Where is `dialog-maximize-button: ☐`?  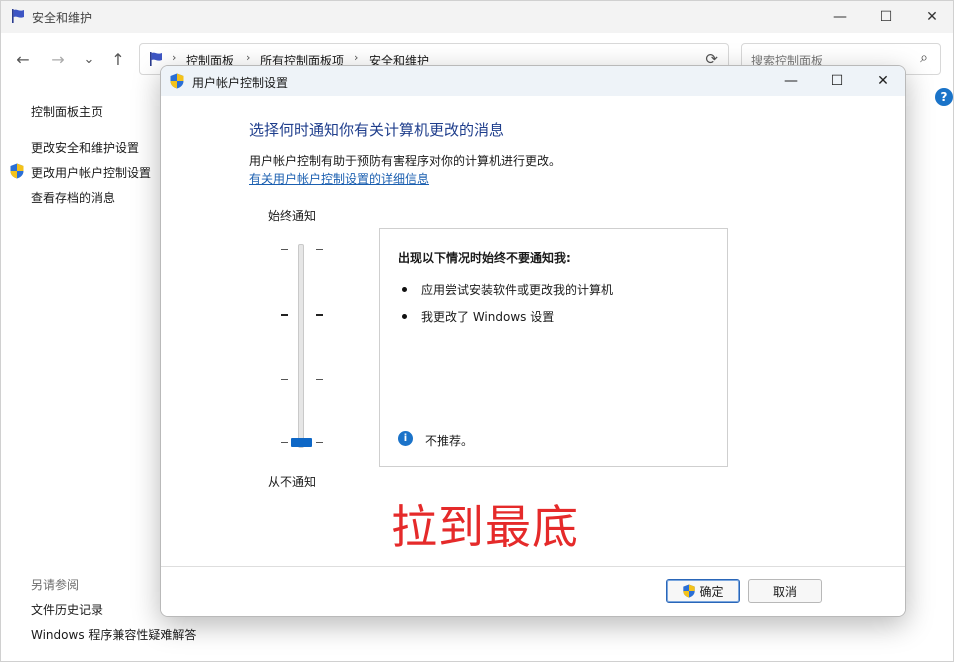
dialog-maximize-button: ☐ is located at coordinates (837, 81).